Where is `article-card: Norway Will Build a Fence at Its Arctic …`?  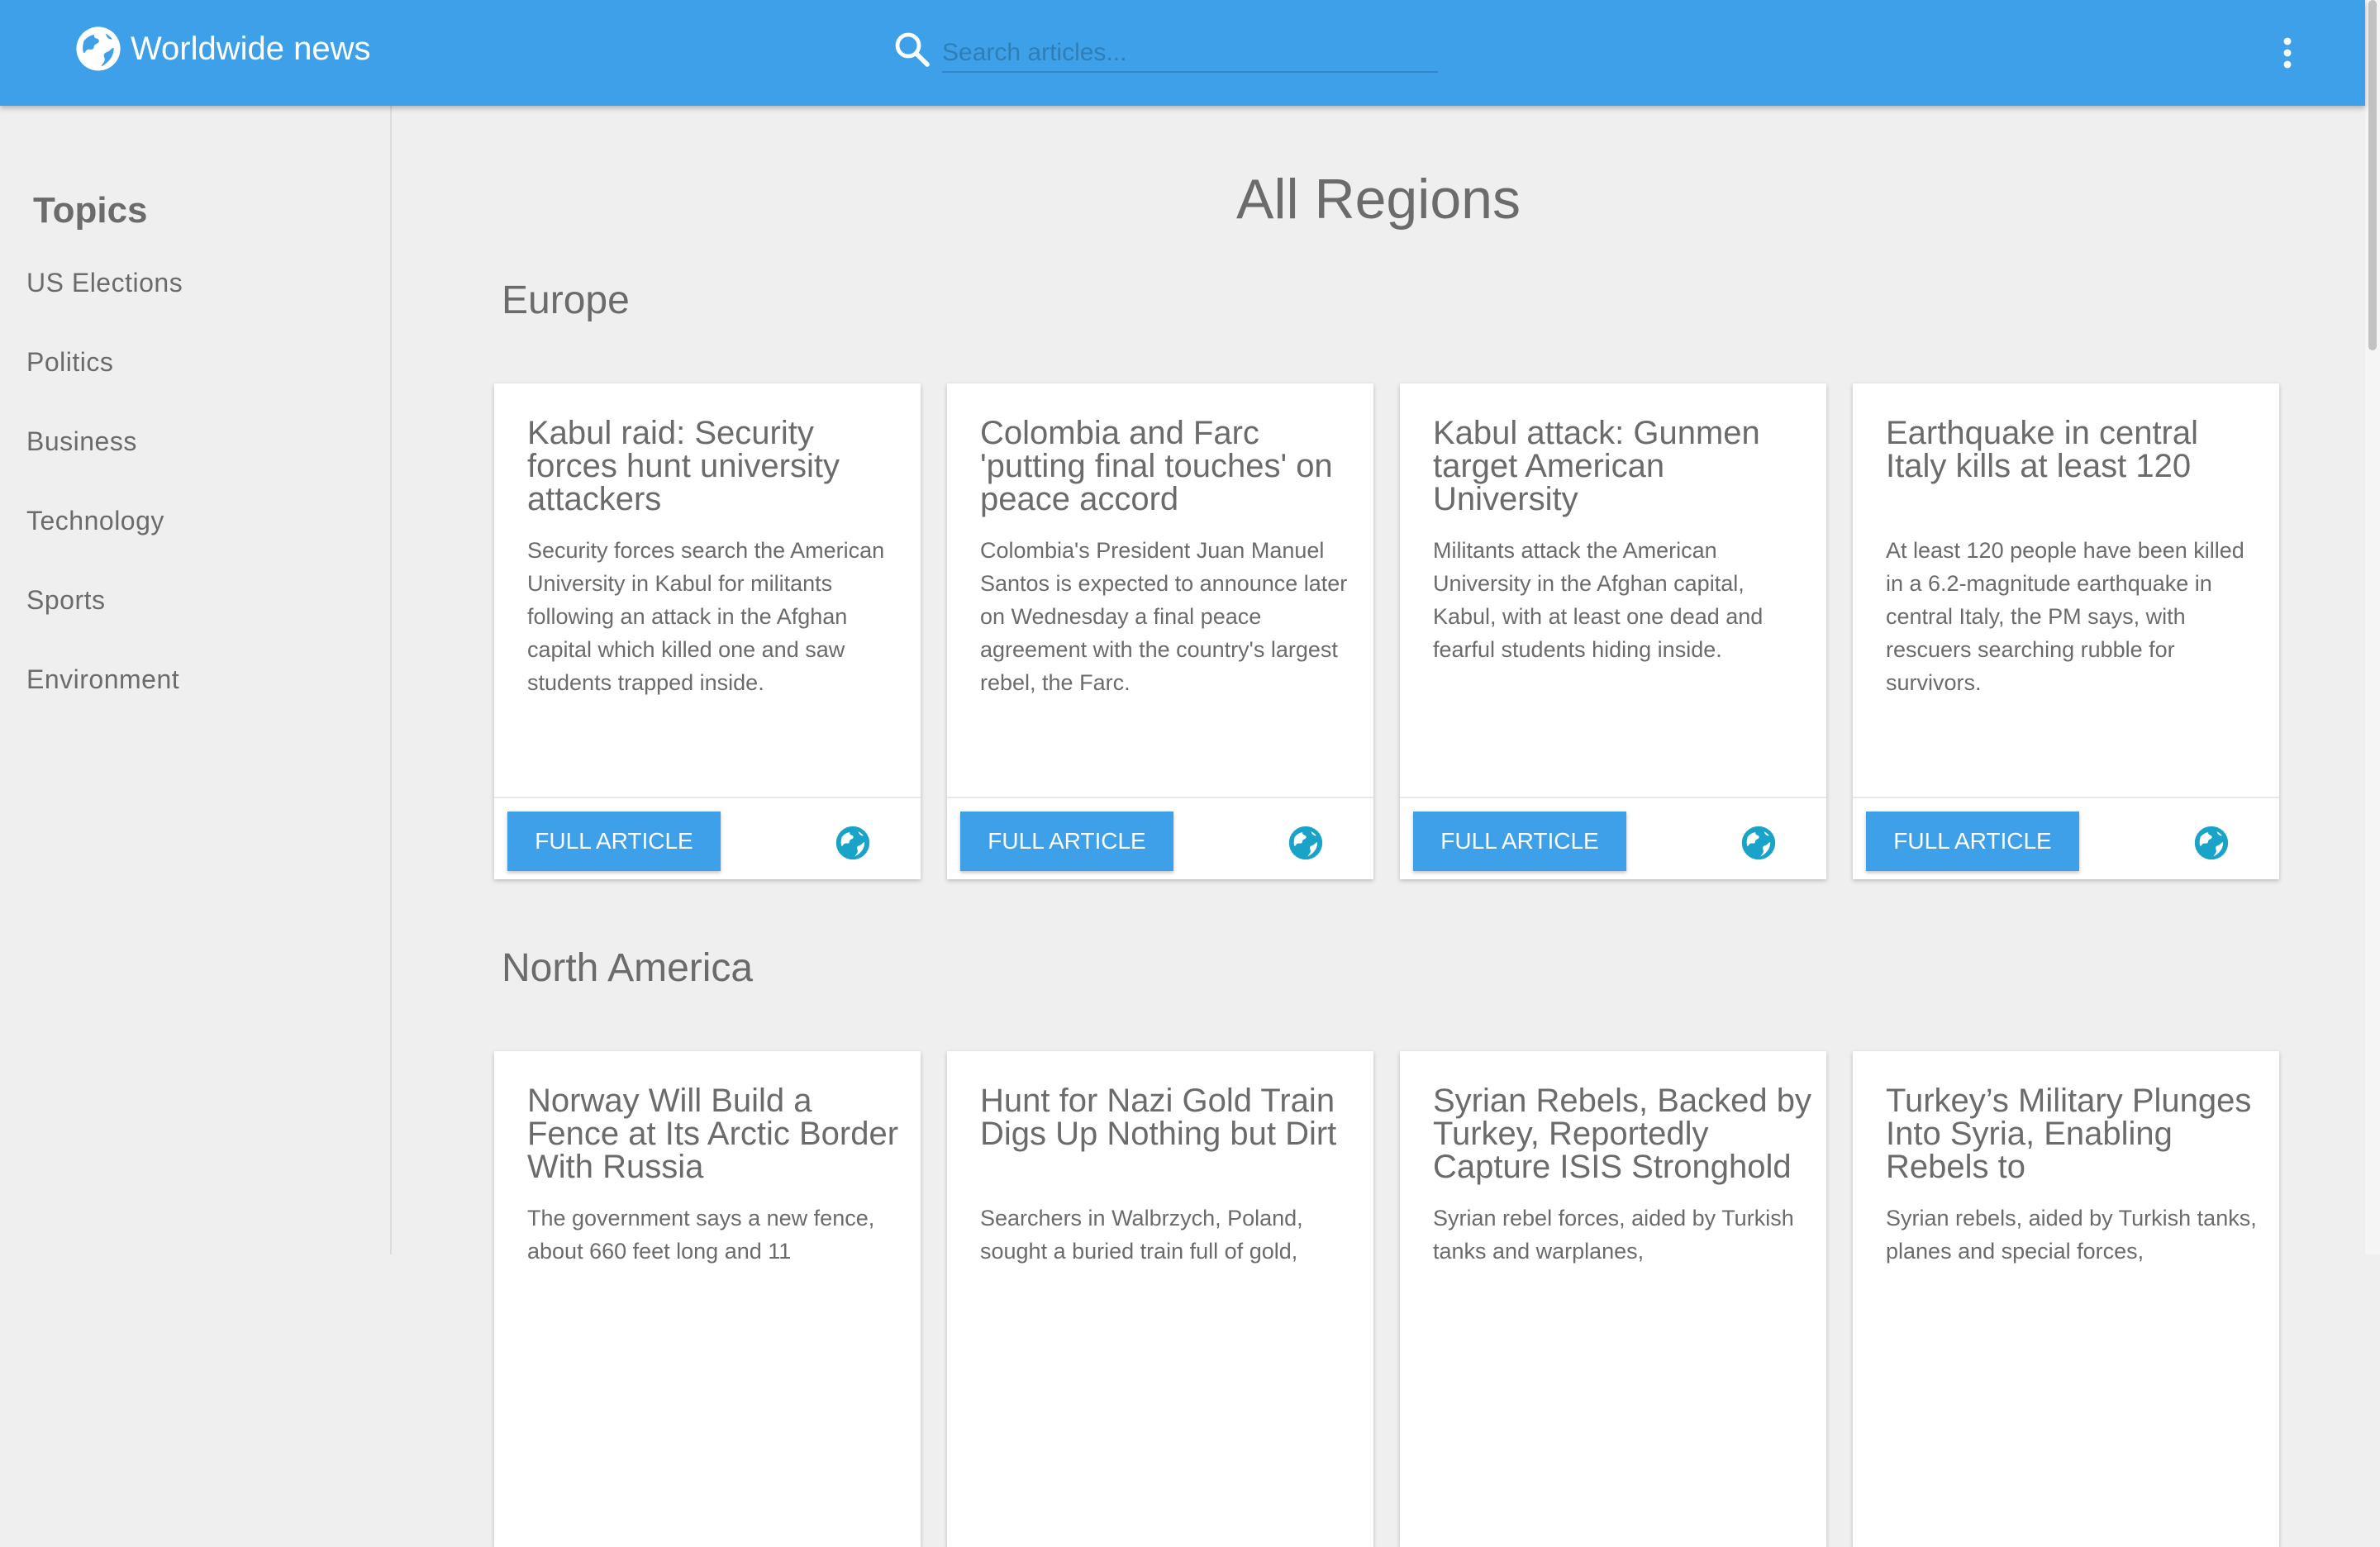 article-card: Norway Will Build a Fence at Its Arctic … is located at coordinates (707, 1299).